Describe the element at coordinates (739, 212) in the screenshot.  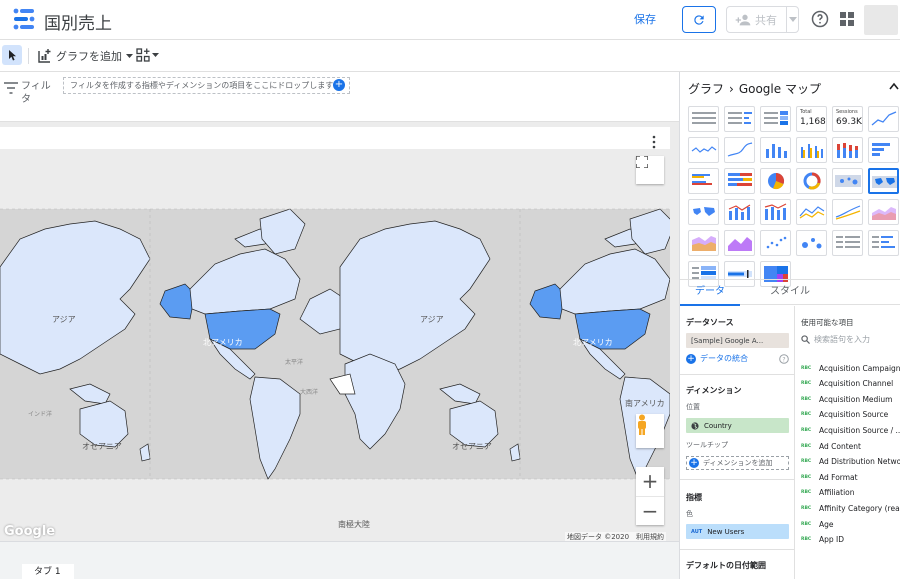
I see `chart-type-combo` at that location.